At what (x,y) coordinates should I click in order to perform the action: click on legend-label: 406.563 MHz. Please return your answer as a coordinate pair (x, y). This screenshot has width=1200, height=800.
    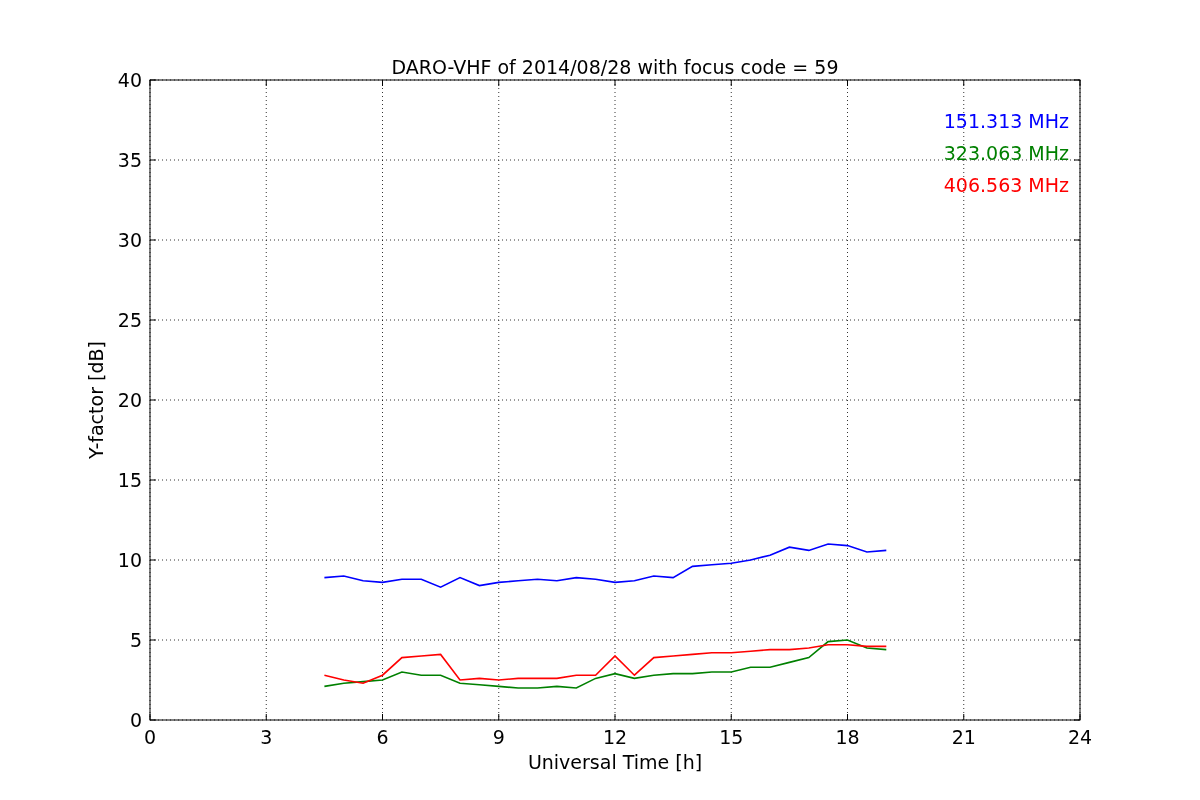
    Looking at the image, I should click on (1006, 185).